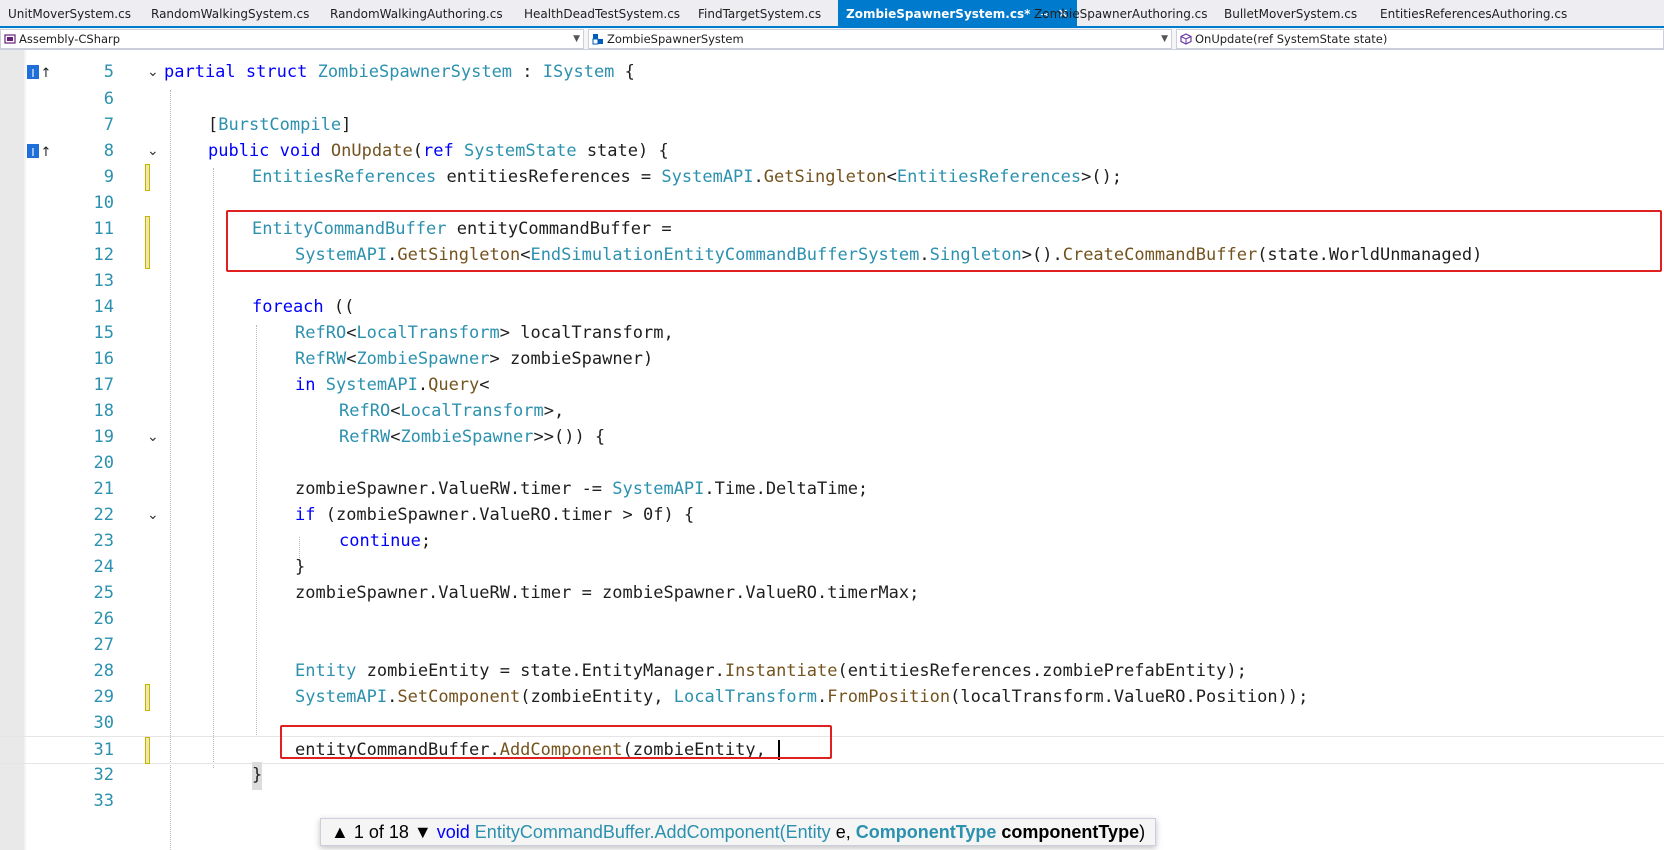 The width and height of the screenshot is (1664, 850). What do you see at coordinates (303, 307) in the screenshot?
I see `code-text: foreach ((` at bounding box center [303, 307].